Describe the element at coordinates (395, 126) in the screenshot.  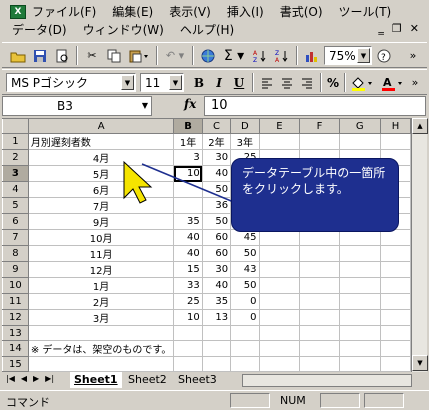
I see `column-header-h: H` at that location.